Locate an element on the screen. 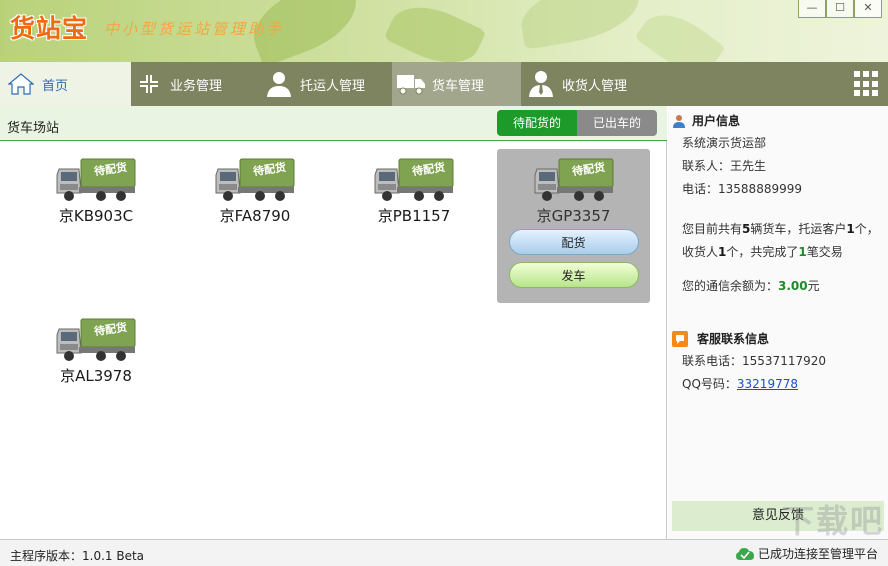 Image resolution: width=888 pixels, height=566 pixels. truck-card: 待配货京KB903C is located at coordinates (96, 189).